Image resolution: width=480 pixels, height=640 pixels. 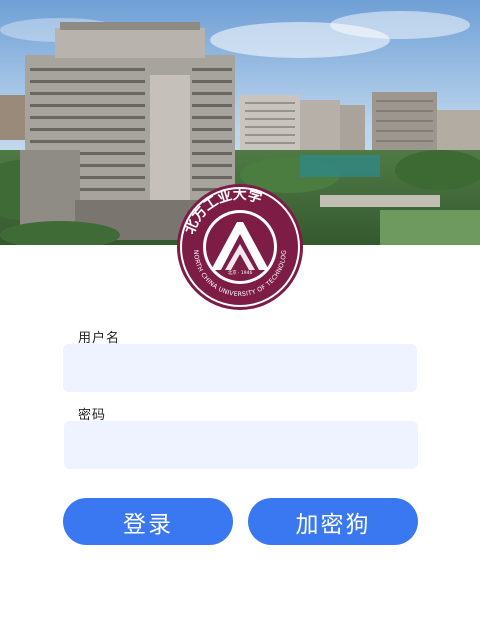 What do you see at coordinates (241, 445) in the screenshot?
I see `password-input` at bounding box center [241, 445].